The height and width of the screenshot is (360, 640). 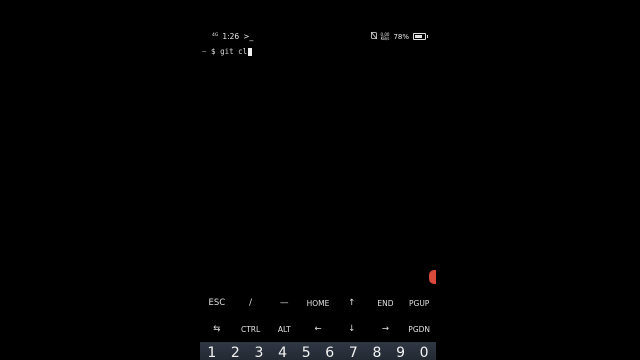 I want to click on status-time: 1:26, so click(x=231, y=36).